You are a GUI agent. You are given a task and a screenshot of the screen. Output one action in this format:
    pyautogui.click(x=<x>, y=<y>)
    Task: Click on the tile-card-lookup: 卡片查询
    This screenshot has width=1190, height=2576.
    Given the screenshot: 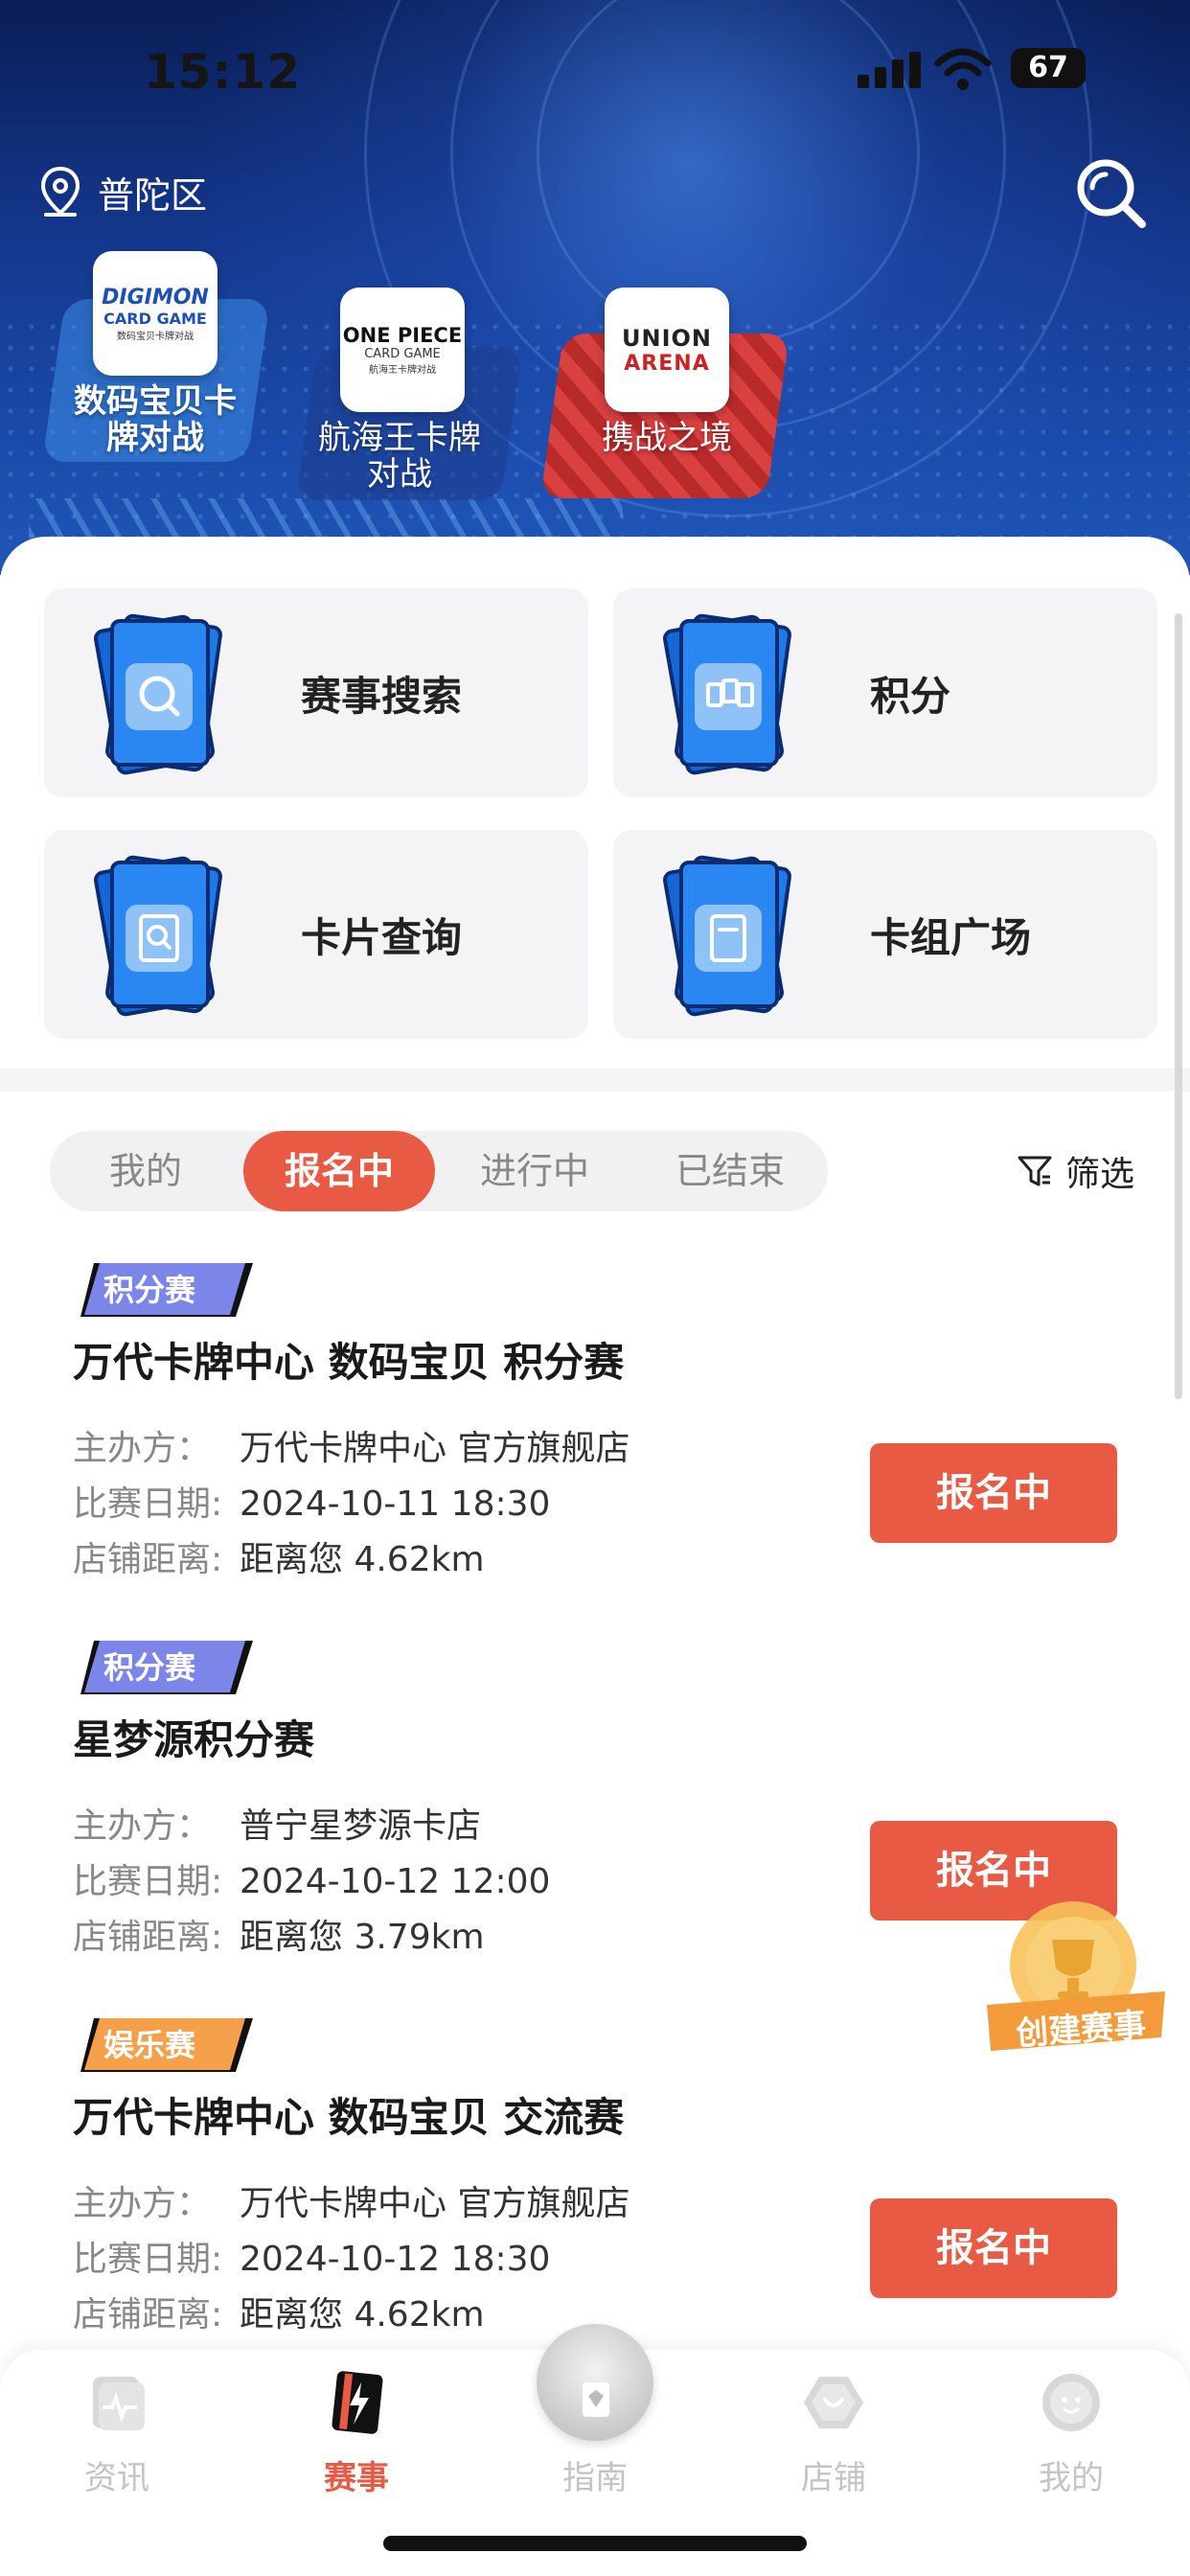 What is the action you would take?
    pyautogui.click(x=316, y=934)
    